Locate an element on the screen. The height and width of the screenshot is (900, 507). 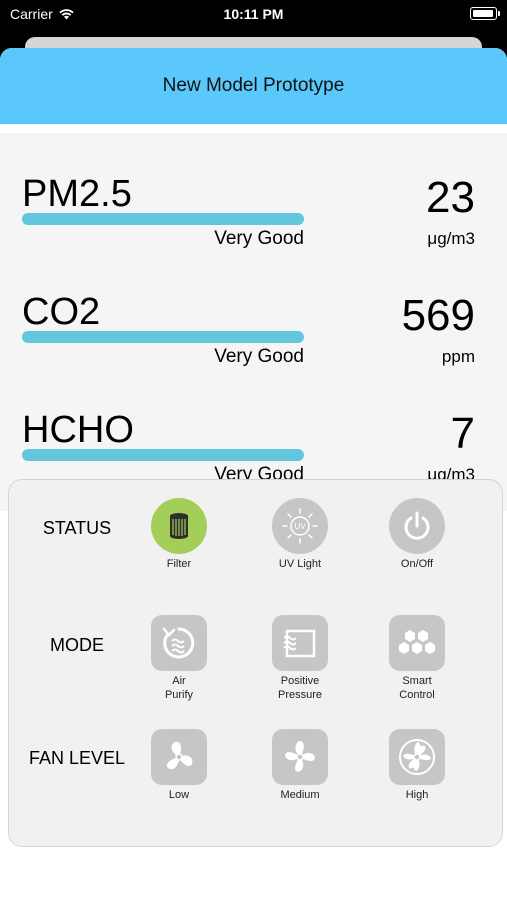
label-line: Air is located at coordinates (179, 681).